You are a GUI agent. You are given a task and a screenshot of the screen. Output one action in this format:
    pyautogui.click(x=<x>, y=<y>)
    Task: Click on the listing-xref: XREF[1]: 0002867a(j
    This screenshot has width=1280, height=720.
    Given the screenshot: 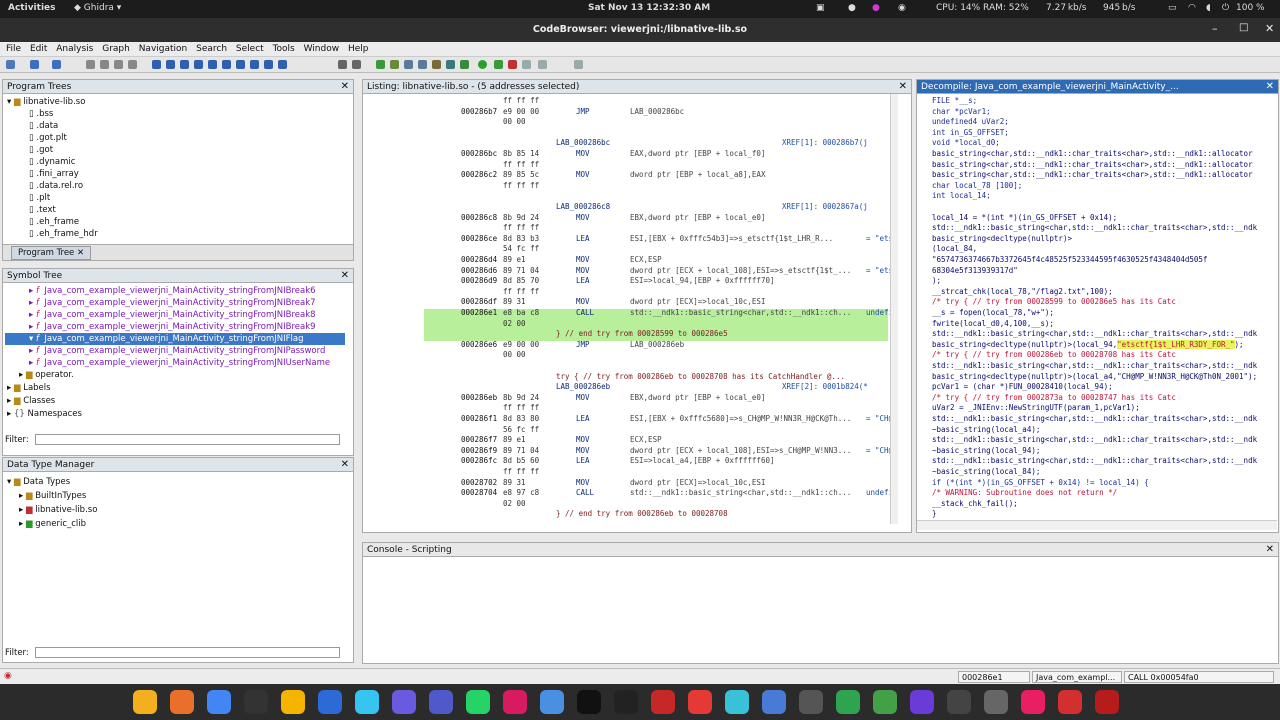 What is the action you would take?
    pyautogui.click(x=825, y=207)
    